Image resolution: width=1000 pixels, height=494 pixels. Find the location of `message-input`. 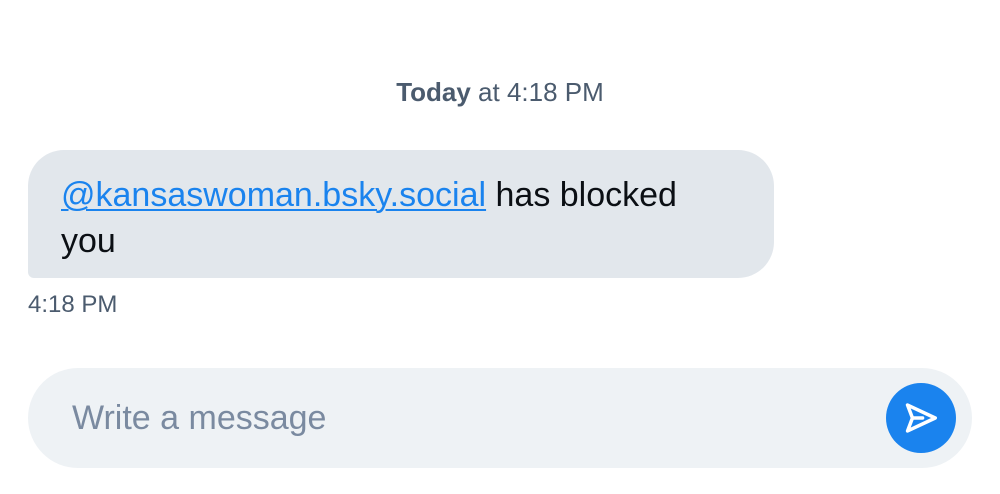

message-input is located at coordinates (452, 418).